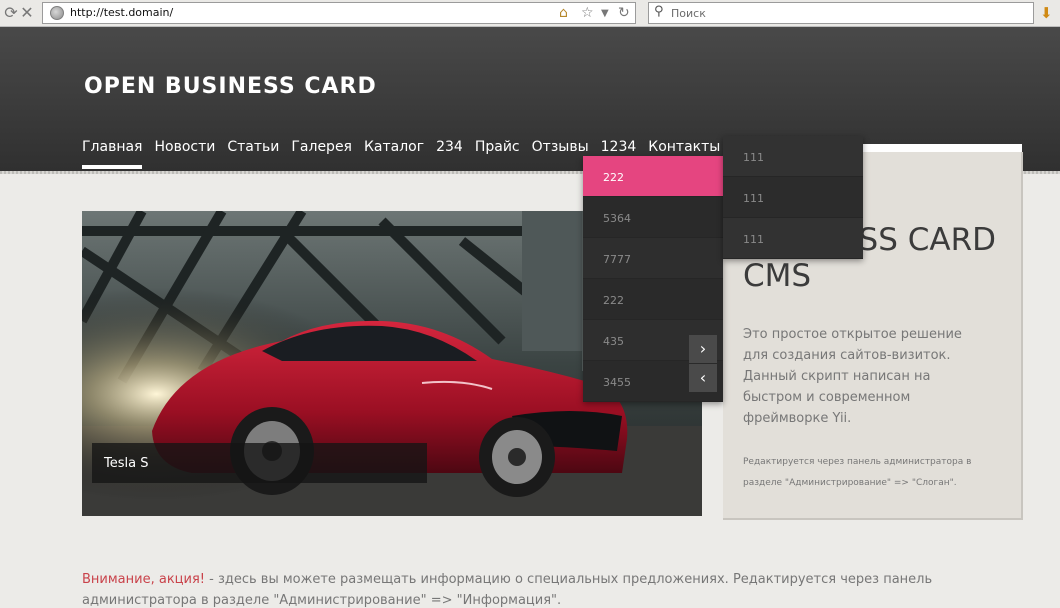 This screenshot has height=608, width=1060. I want to click on slide-caption: Tesla S, so click(259, 463).